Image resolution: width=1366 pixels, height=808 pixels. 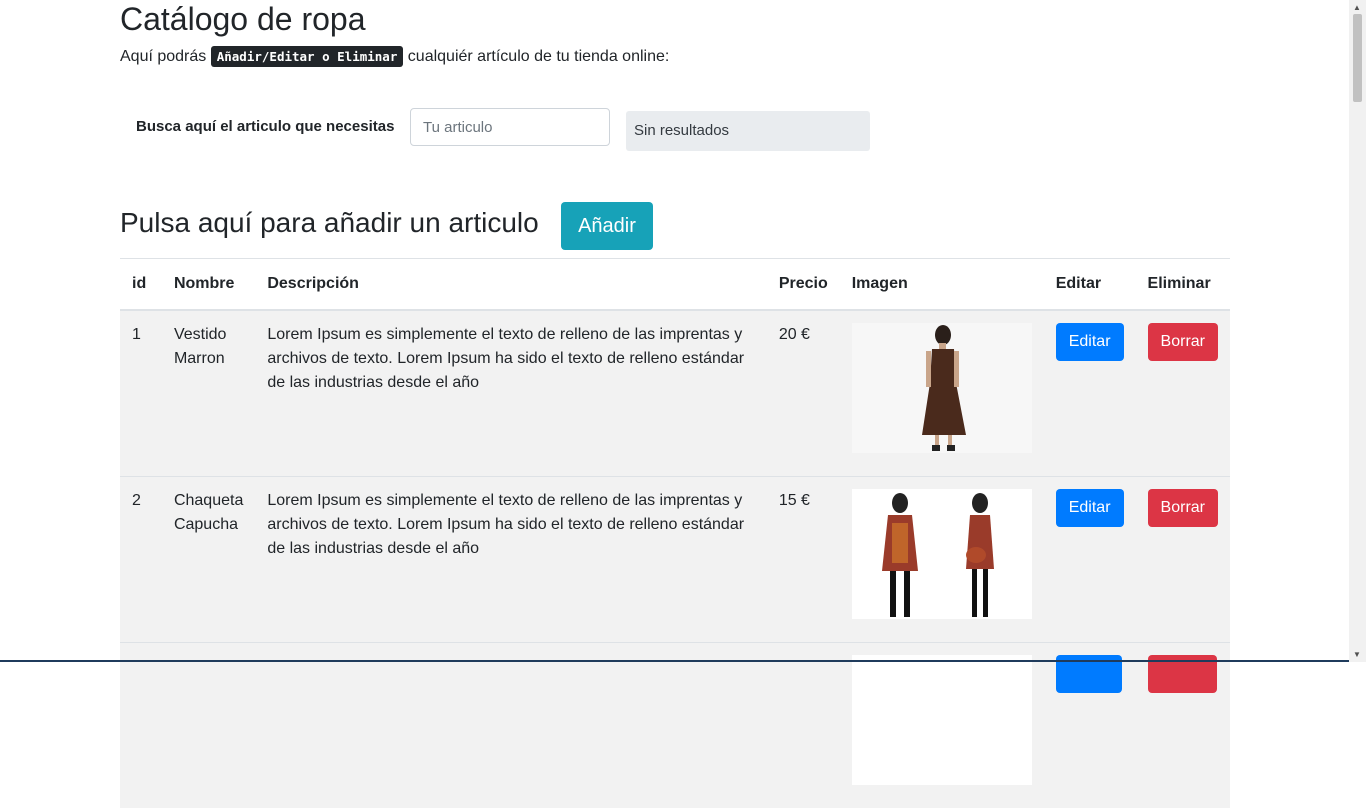 I want to click on search-input, so click(x=510, y=127).